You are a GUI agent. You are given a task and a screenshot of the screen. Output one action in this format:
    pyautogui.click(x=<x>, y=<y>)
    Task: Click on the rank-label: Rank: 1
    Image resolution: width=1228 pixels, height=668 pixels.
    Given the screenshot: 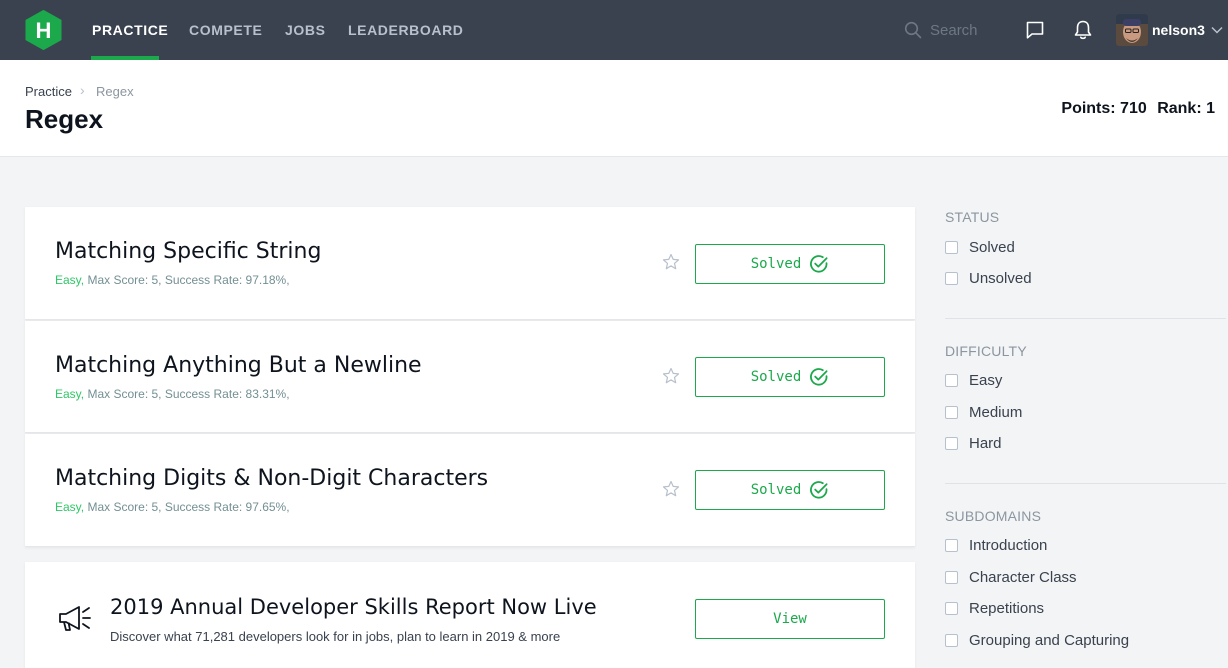 What is the action you would take?
    pyautogui.click(x=1186, y=108)
    